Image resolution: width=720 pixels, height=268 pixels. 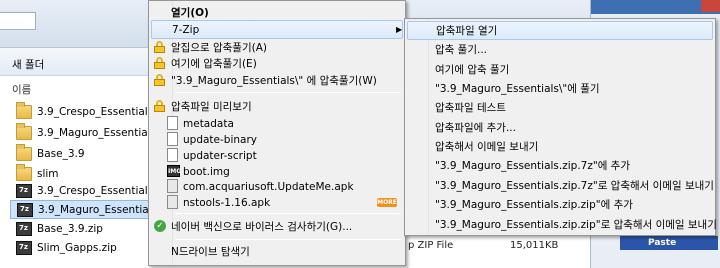 What do you see at coordinates (472, 70) in the screenshot?
I see `menu-item-label: 여기에 압축 풀기` at bounding box center [472, 70].